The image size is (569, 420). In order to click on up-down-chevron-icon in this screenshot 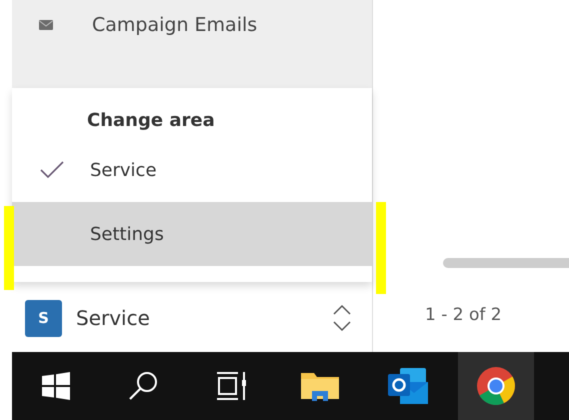, I will do `click(342, 318)`.